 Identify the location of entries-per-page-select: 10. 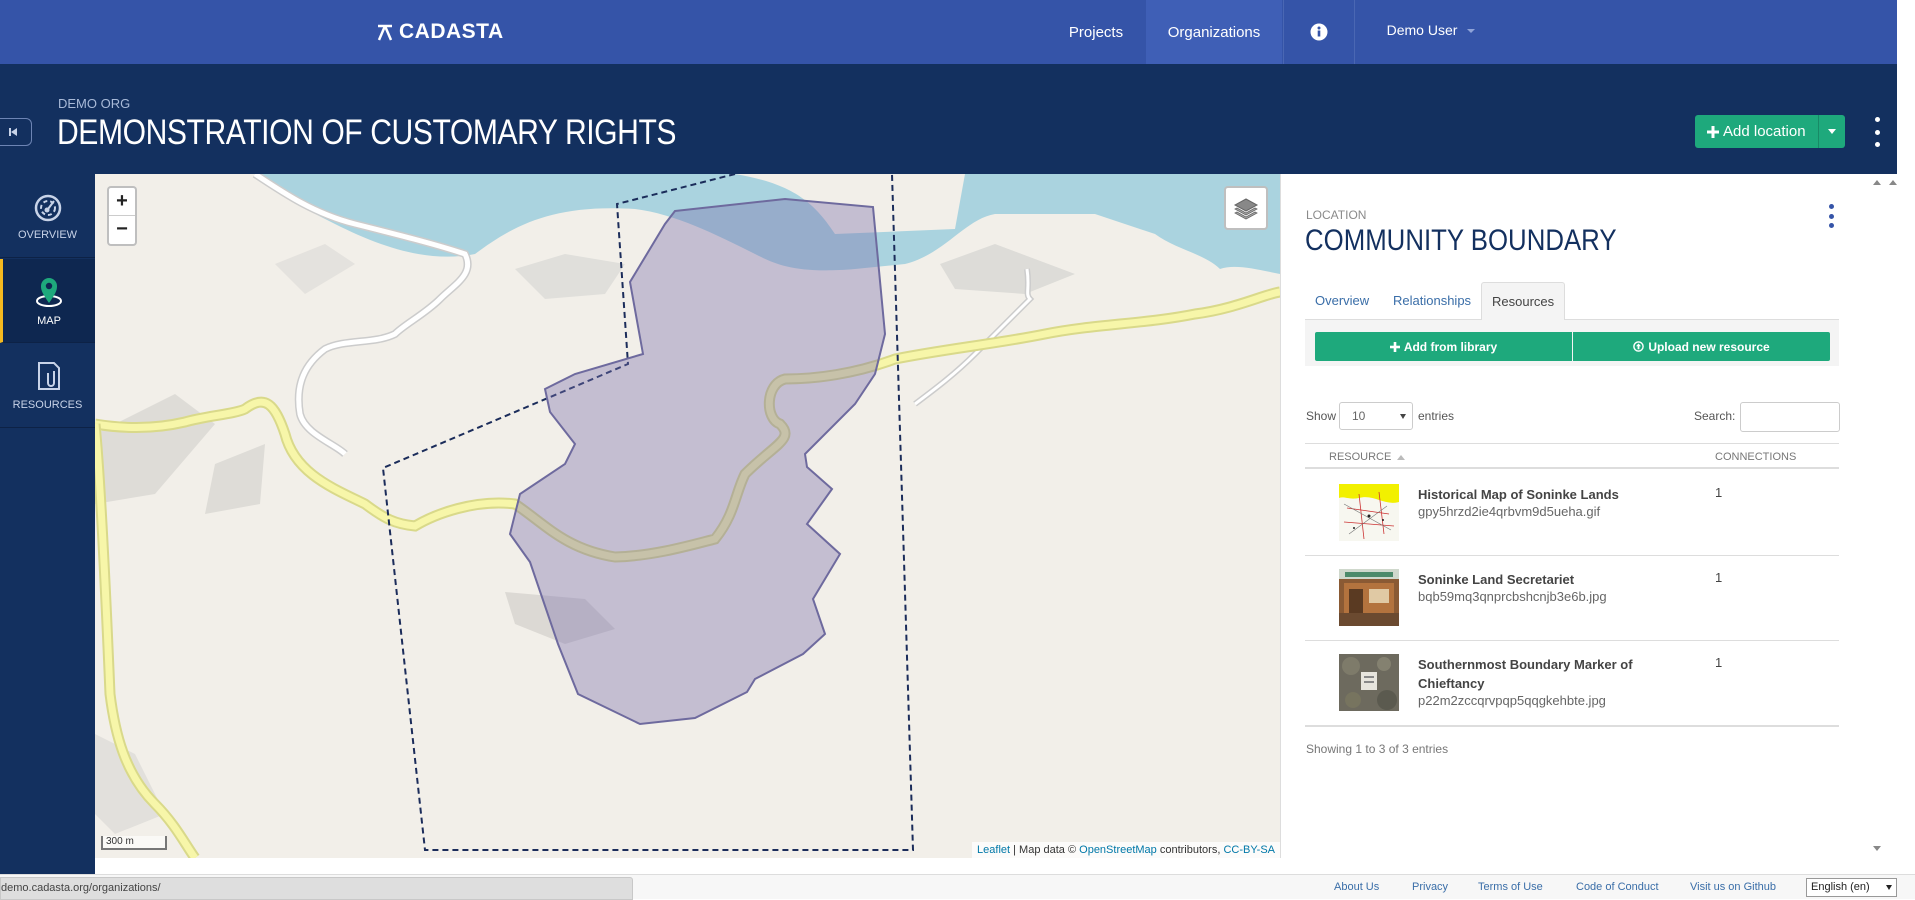
(1376, 416).